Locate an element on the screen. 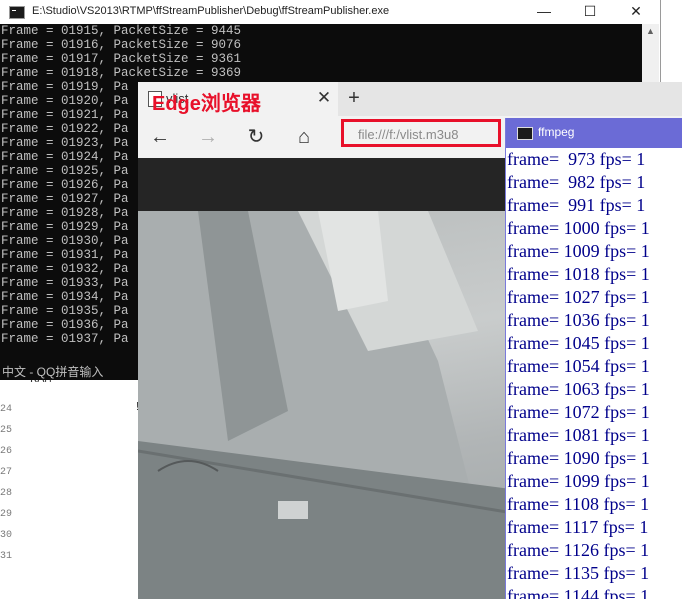 The image size is (682, 599). ffmpeg-line: frame= 1063 fps= 1 is located at coordinates (578, 389).